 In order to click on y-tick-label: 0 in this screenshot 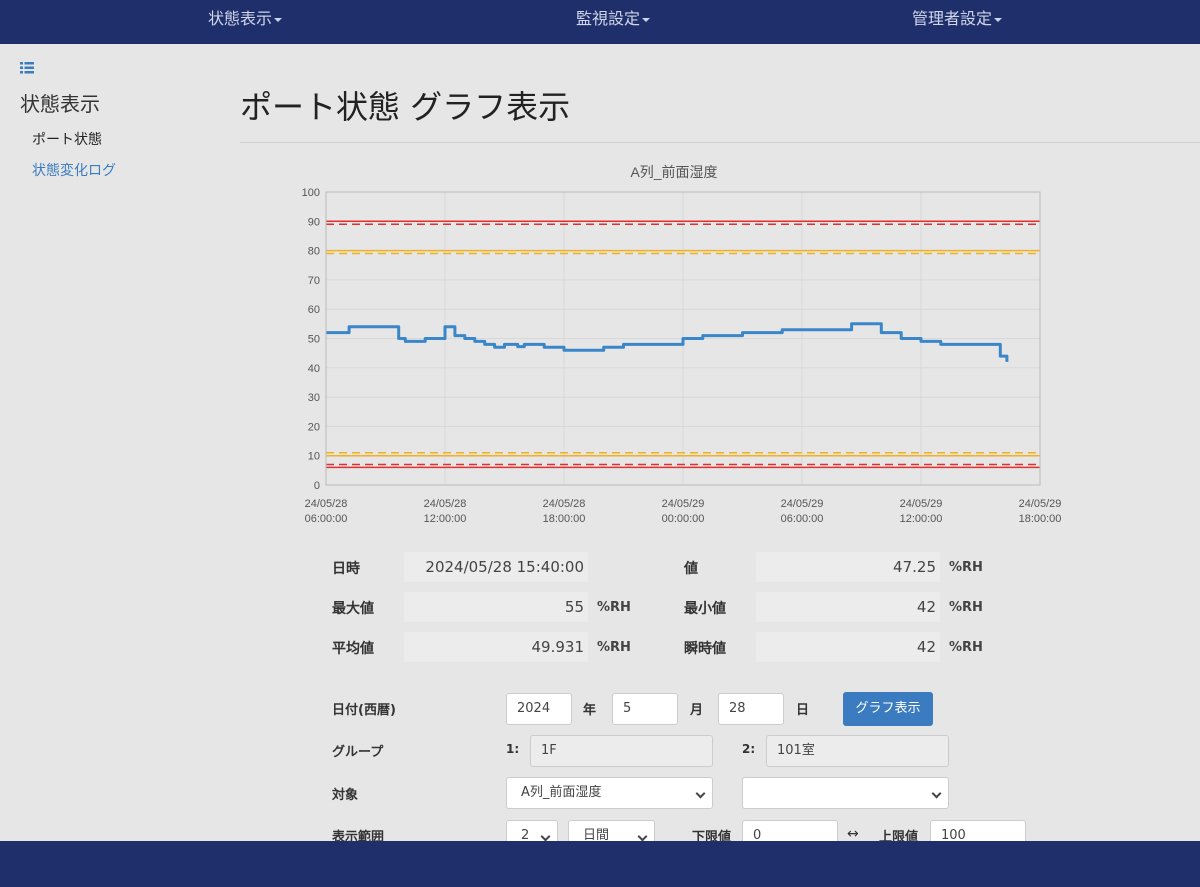, I will do `click(317, 486)`.